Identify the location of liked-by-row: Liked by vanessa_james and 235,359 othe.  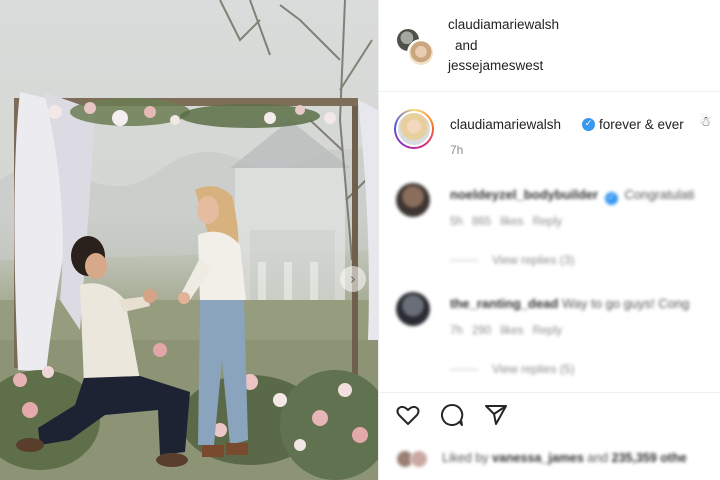
(558, 459).